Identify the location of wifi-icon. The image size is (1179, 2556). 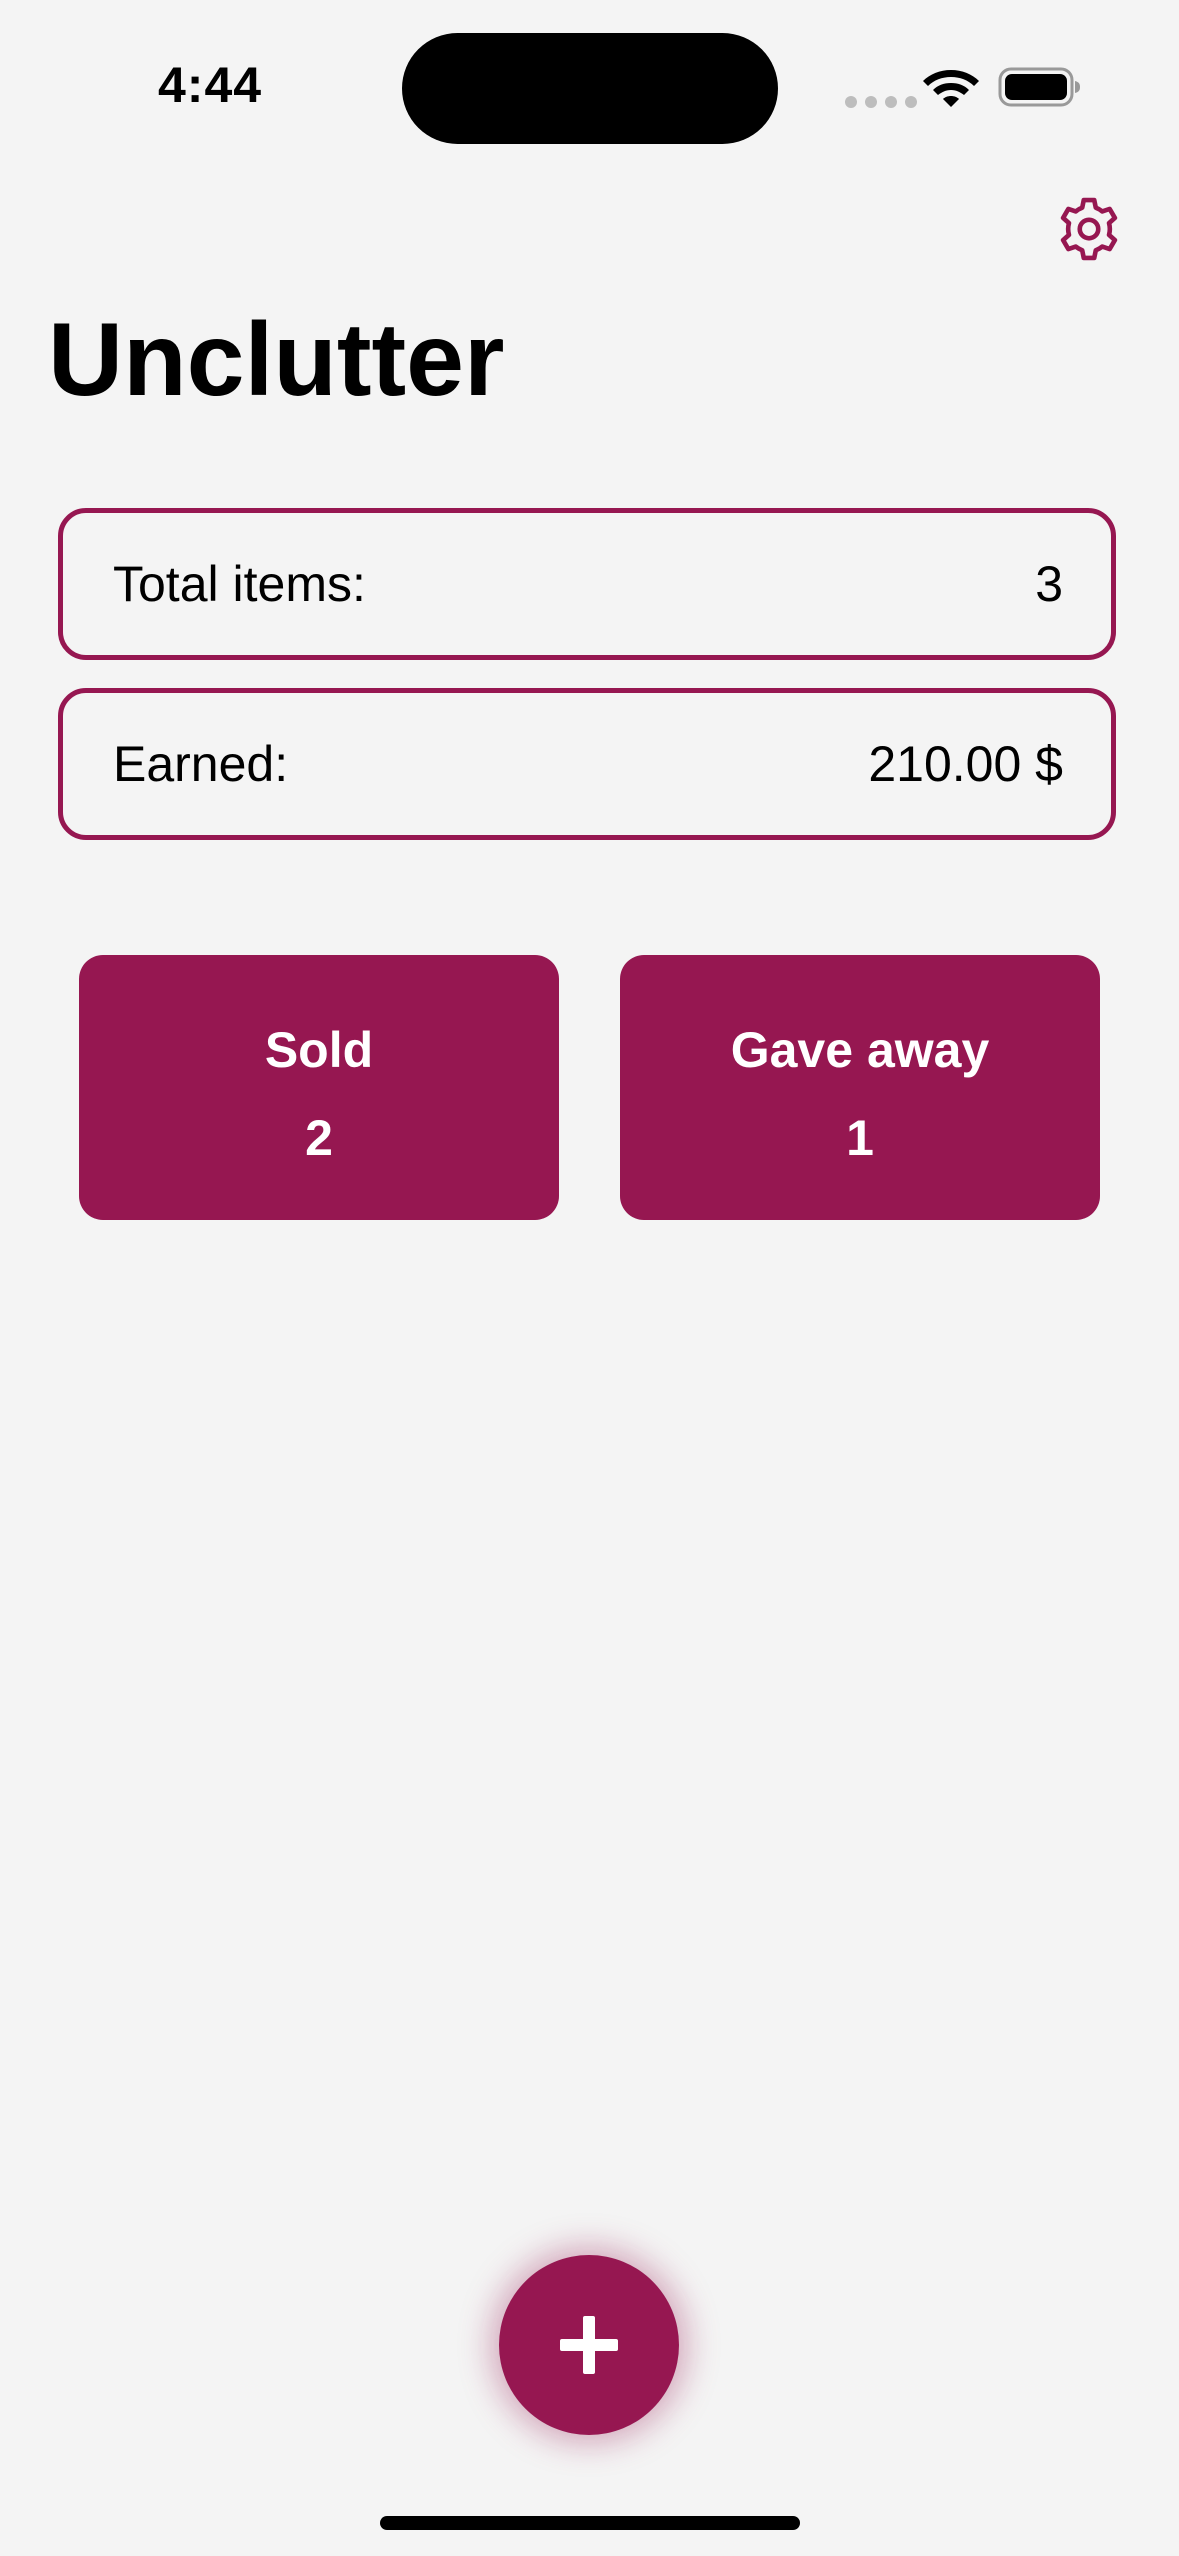
(951, 88).